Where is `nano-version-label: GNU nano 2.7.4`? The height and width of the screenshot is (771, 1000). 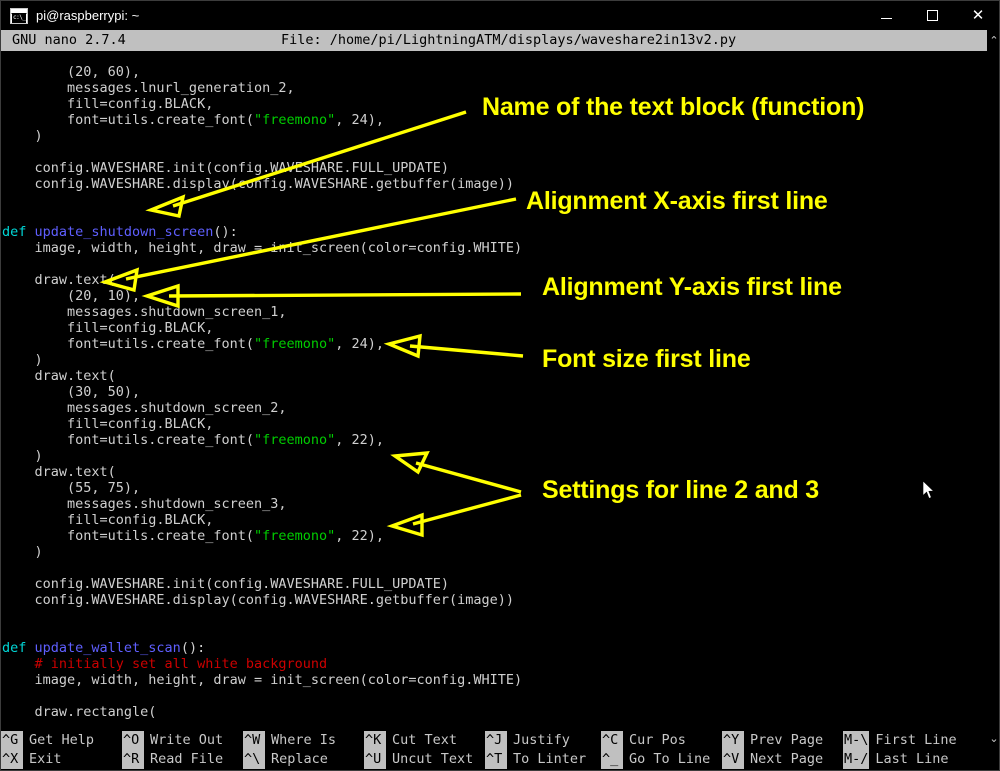
nano-version-label: GNU nano 2.7.4 is located at coordinates (69, 40).